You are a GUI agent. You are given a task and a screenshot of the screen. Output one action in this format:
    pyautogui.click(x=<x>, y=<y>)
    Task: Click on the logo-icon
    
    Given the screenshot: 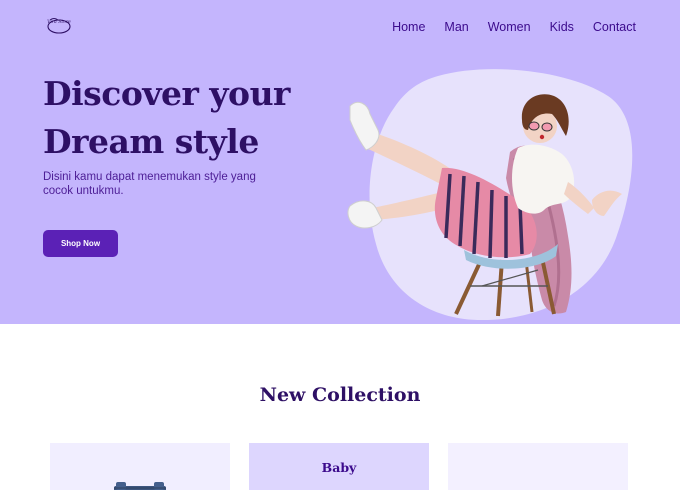 What is the action you would take?
    pyautogui.click(x=59, y=26)
    